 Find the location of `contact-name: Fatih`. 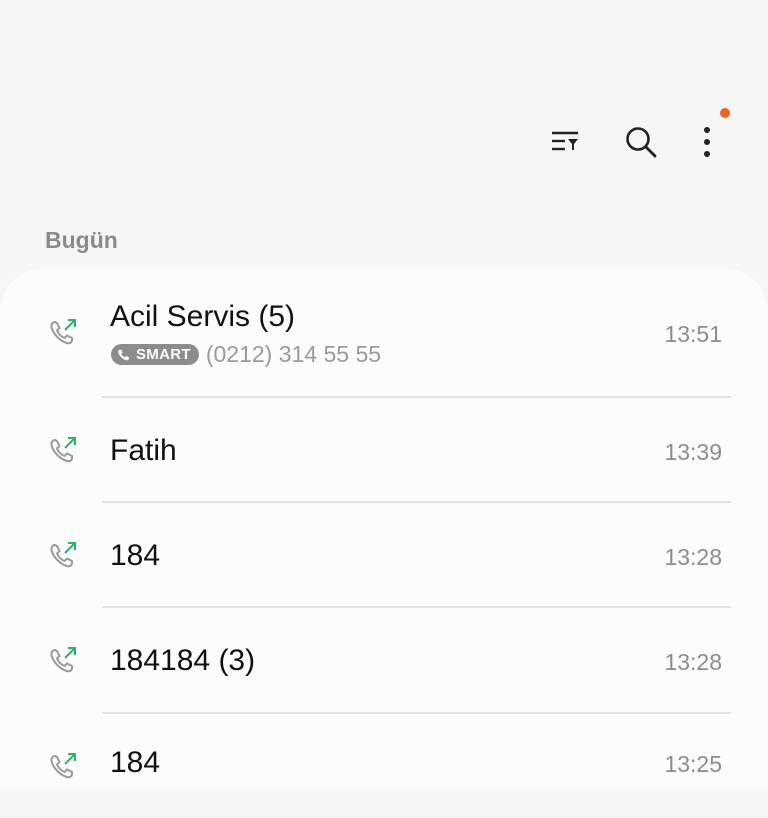

contact-name: Fatih is located at coordinates (143, 450).